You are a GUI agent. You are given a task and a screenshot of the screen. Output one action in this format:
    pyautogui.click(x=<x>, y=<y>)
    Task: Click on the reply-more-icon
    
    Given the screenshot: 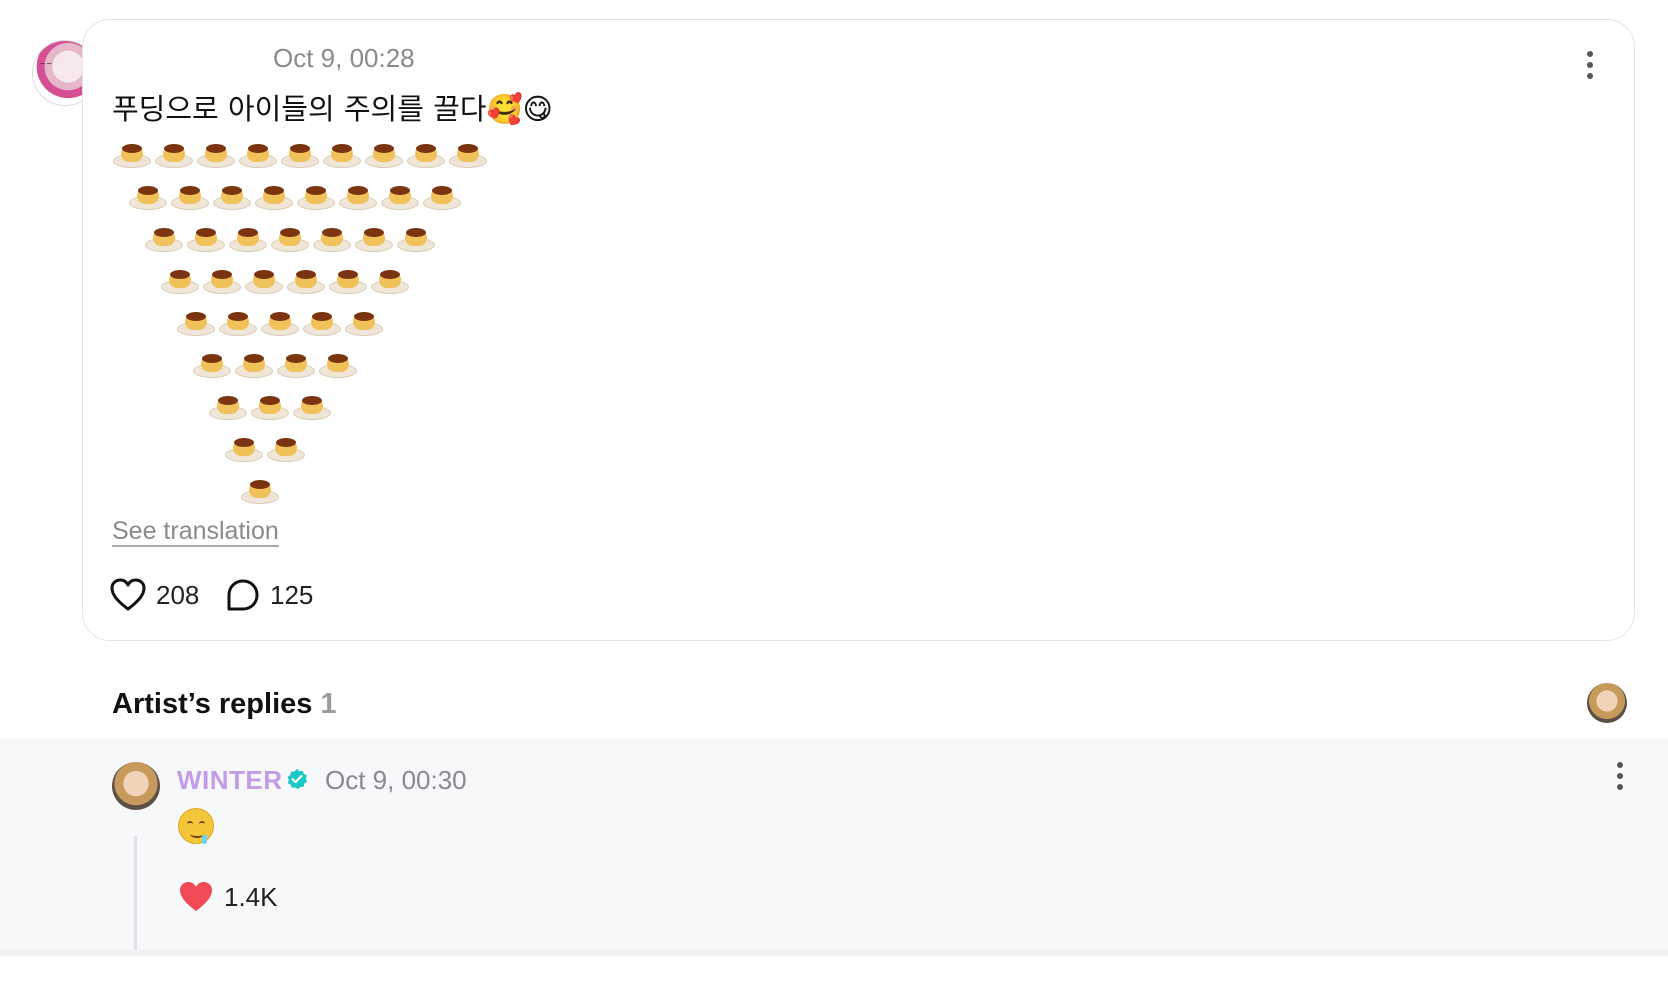 What is the action you would take?
    pyautogui.click(x=1620, y=776)
    